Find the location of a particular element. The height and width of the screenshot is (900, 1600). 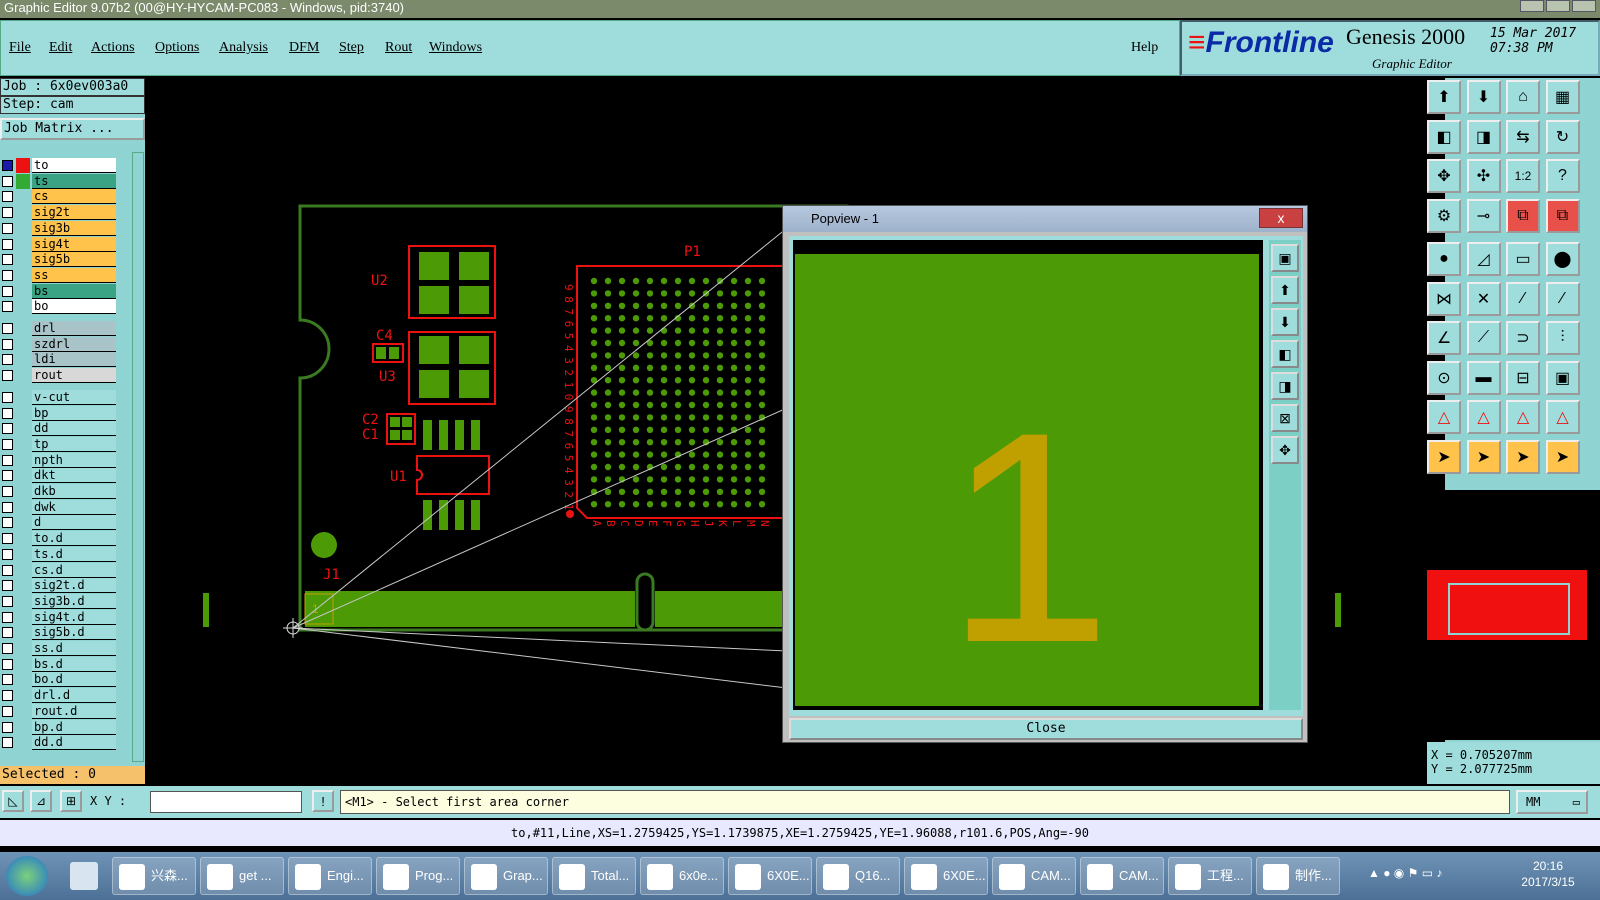

menu-actions: Actions is located at coordinates (113, 48).